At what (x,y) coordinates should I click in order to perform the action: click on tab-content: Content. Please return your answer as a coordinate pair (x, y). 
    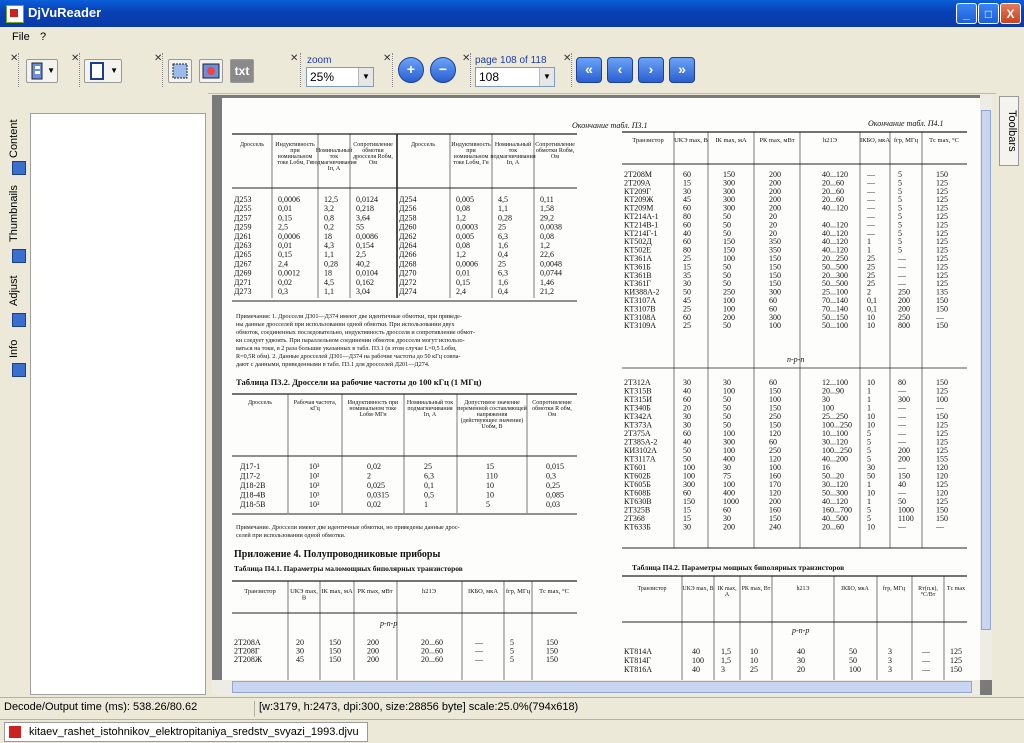
    Looking at the image, I should click on (17, 139).